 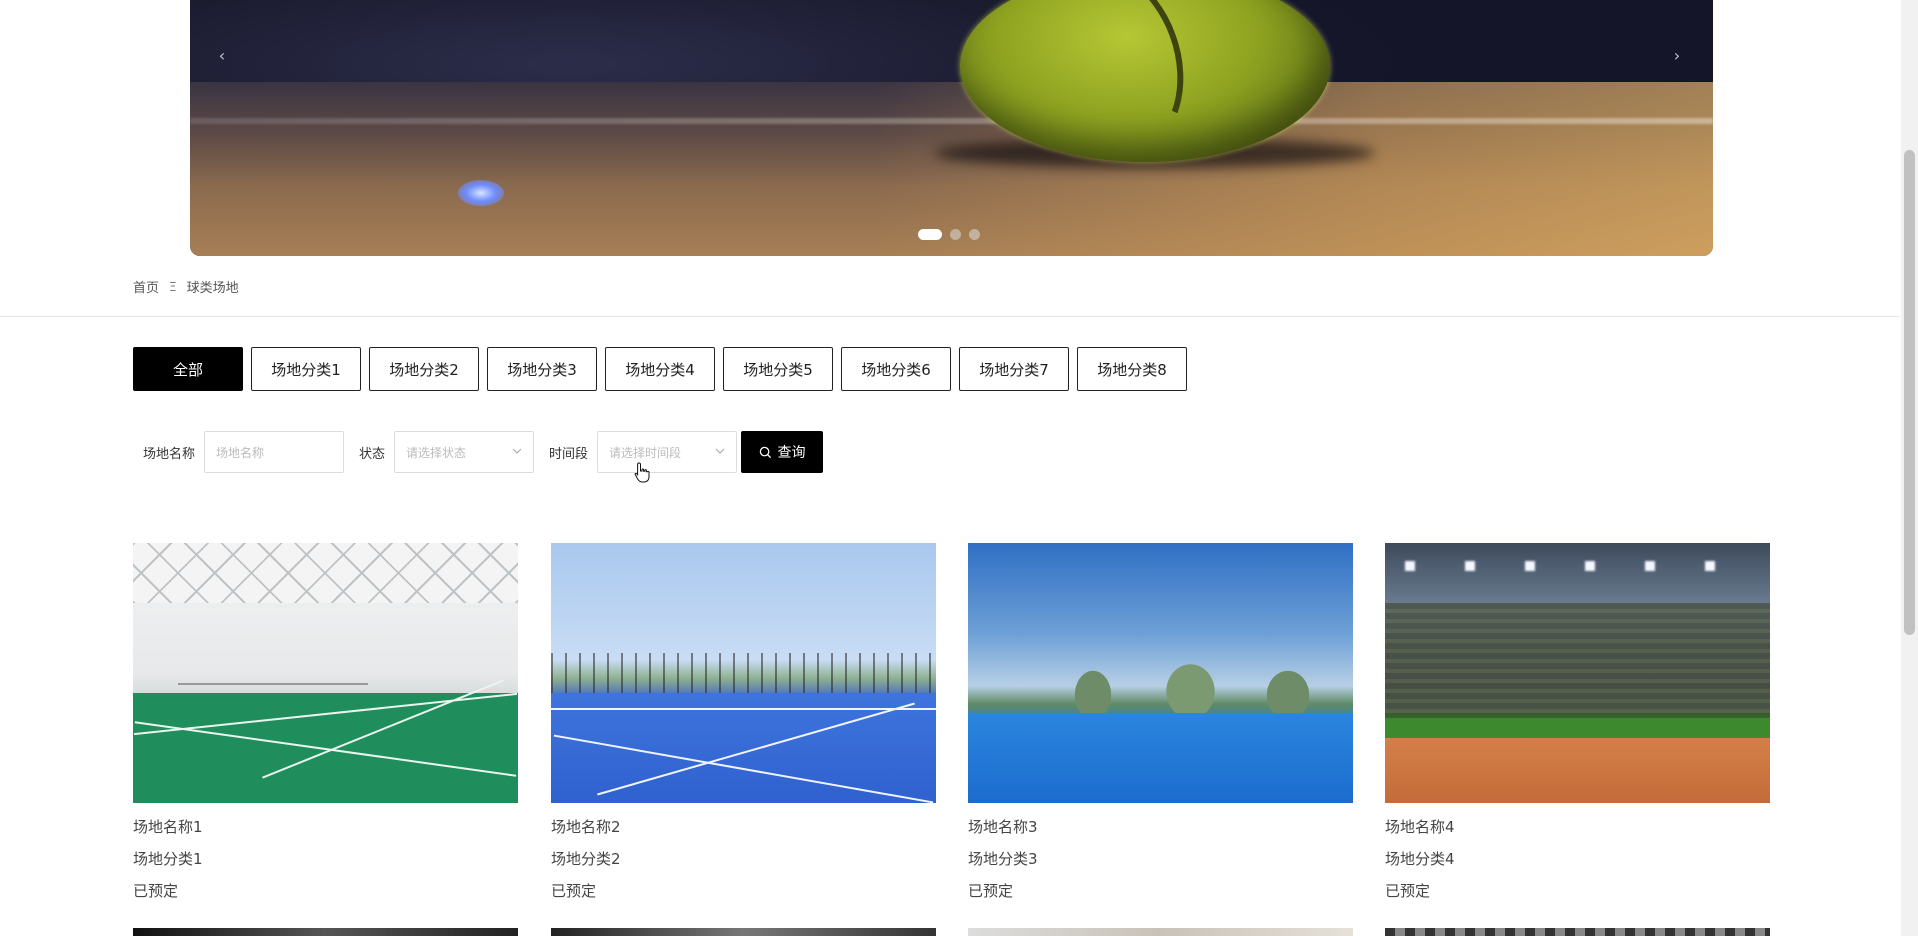 I want to click on scrollbar-thumb, so click(x=1909, y=392).